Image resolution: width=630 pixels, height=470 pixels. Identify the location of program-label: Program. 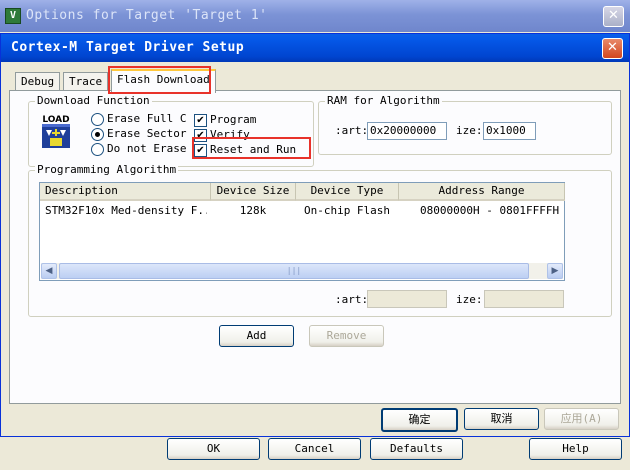
(233, 119).